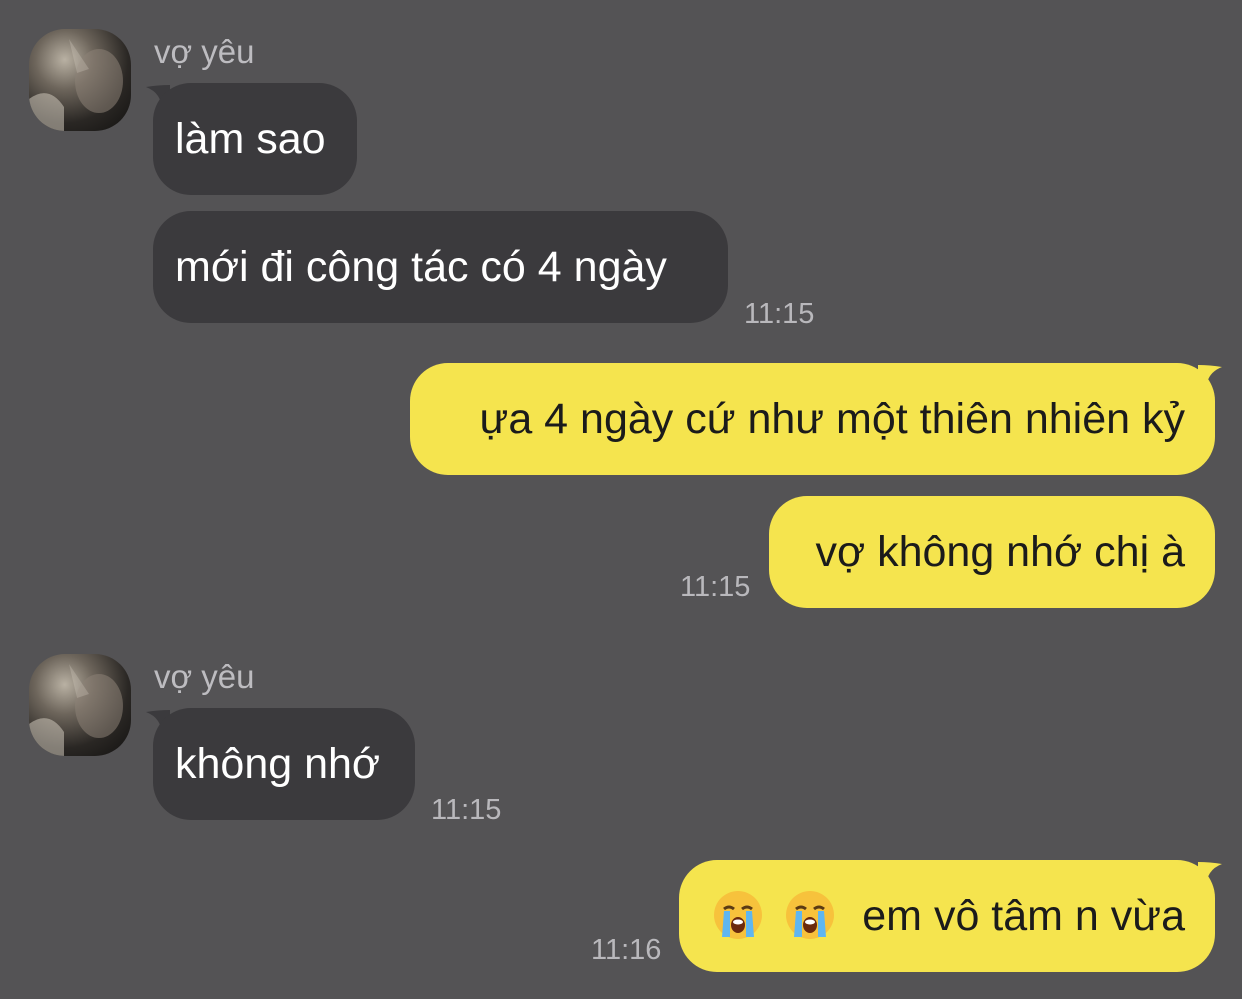 This screenshot has height=999, width=1242. Describe the element at coordinates (250, 139) in the screenshot. I see `message-text: làm sao` at that location.